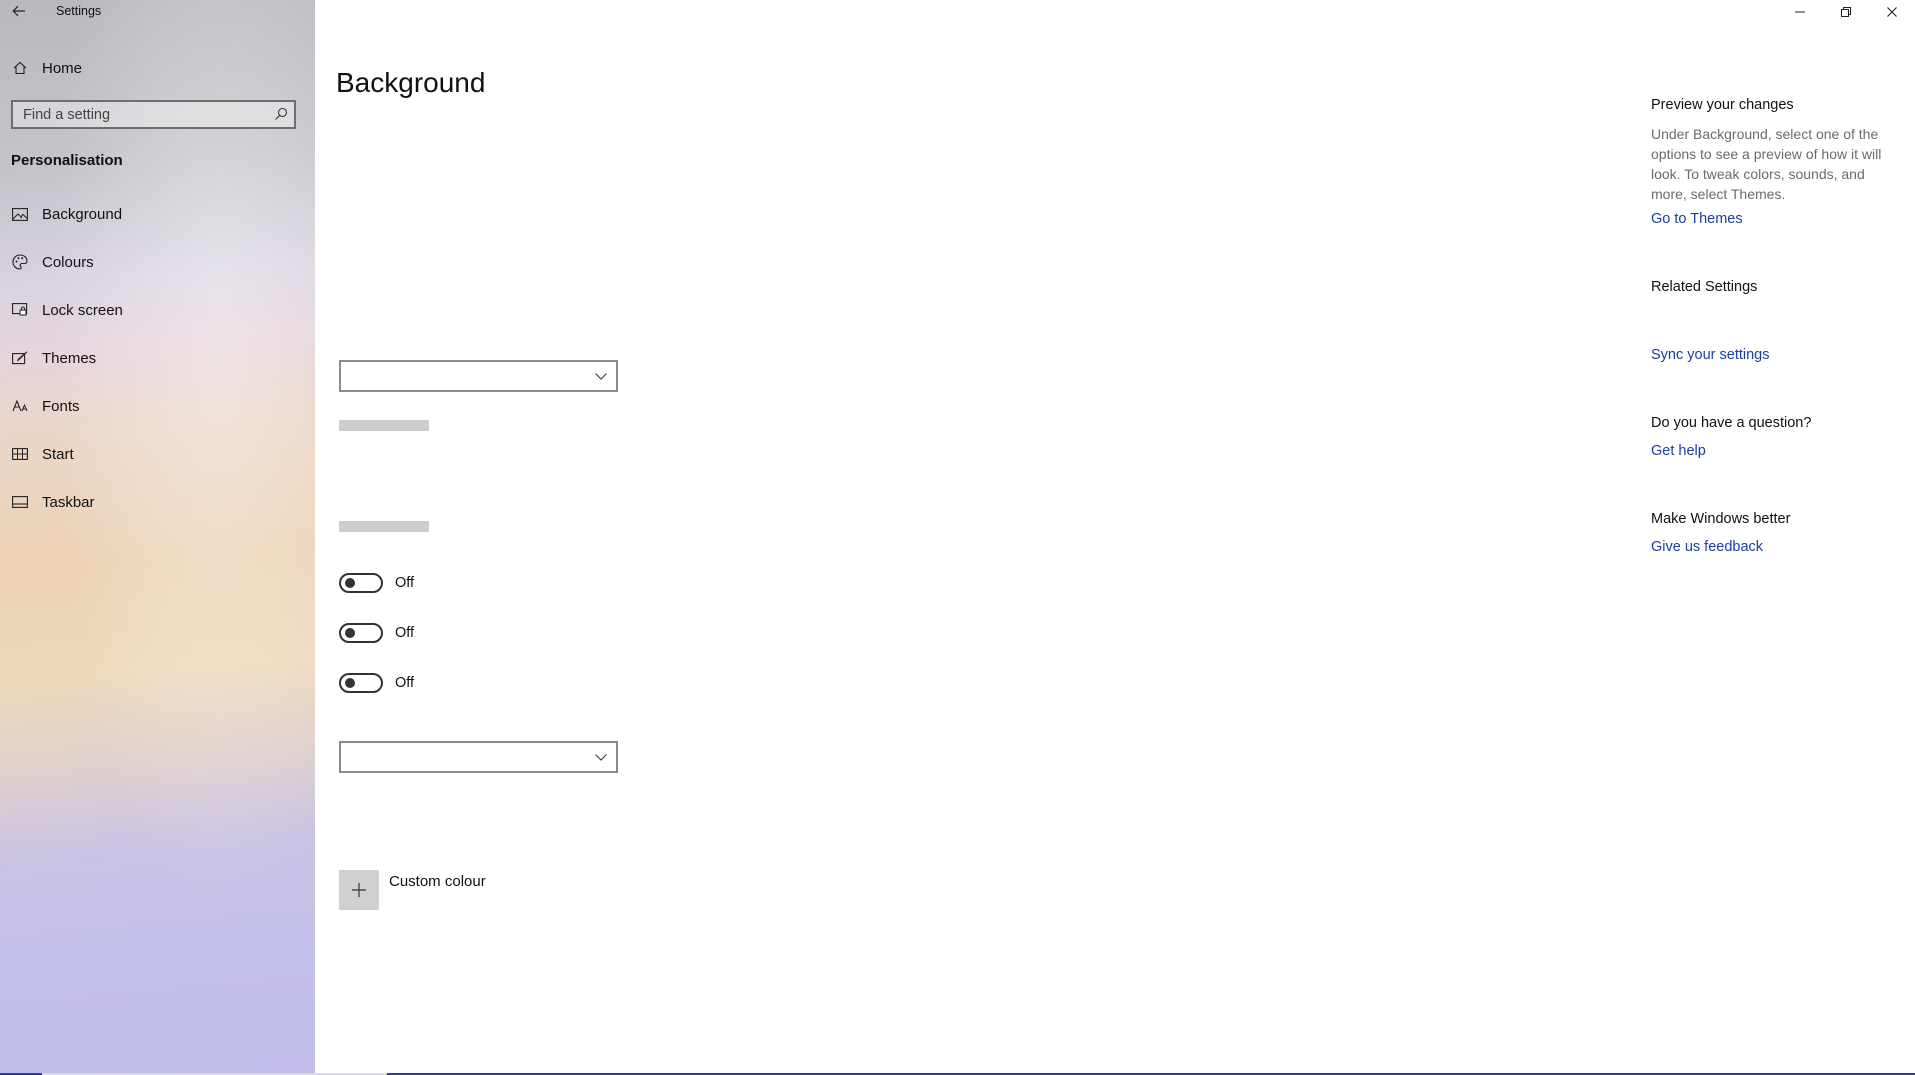 This screenshot has width=1915, height=1075. What do you see at coordinates (157, 406) in the screenshot?
I see `sidebar-item-fonts: Fonts` at bounding box center [157, 406].